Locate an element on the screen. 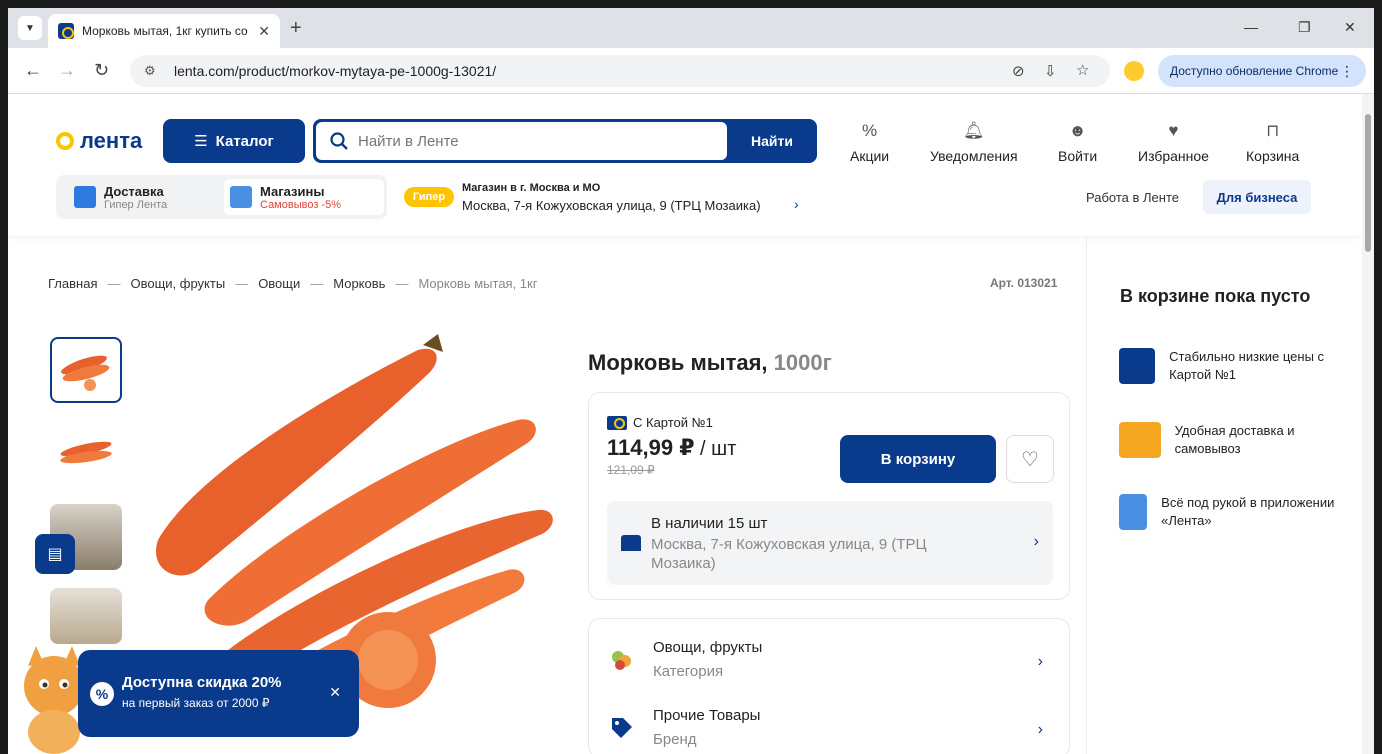 The height and width of the screenshot is (754, 1382). promo-title: Доступна скидка 20% is located at coordinates (202, 682).